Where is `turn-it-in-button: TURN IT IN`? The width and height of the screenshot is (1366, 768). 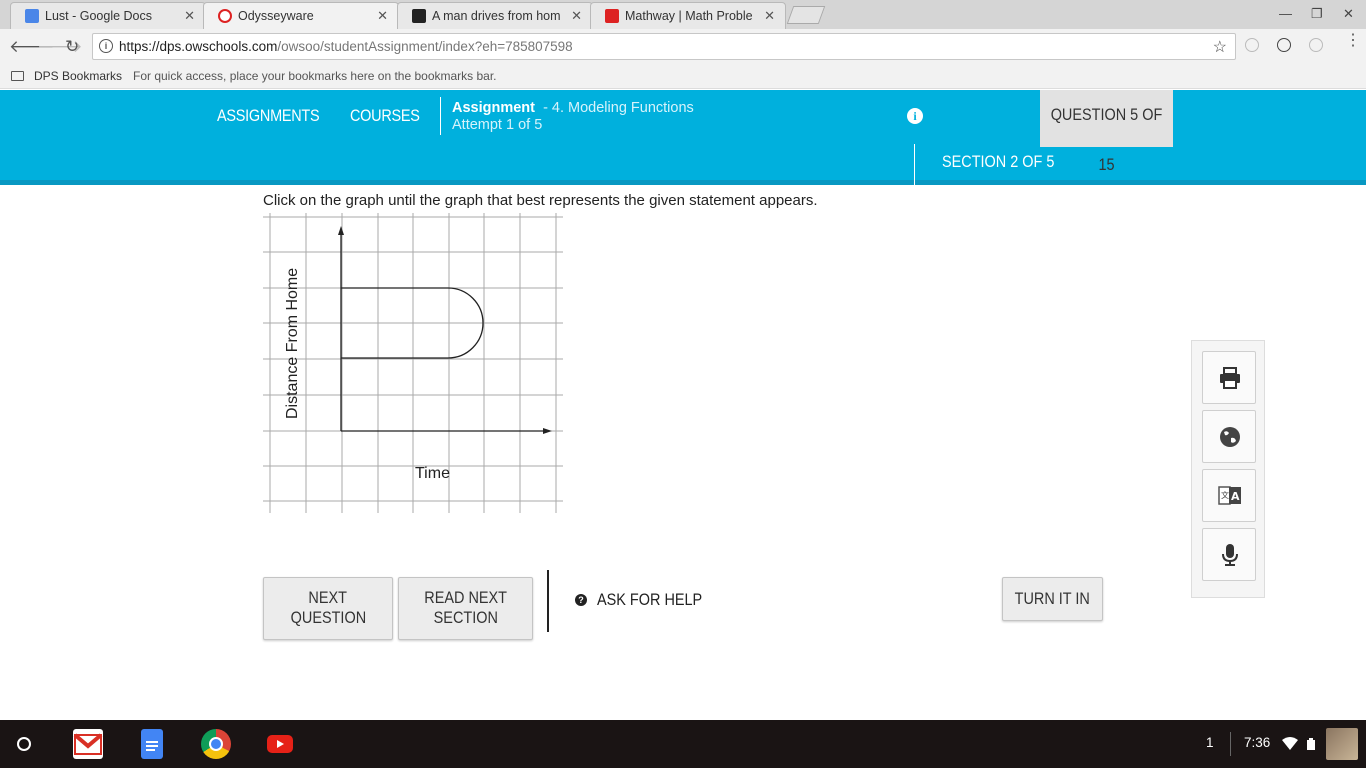
turn-it-in-button: TURN IT IN is located at coordinates (1052, 599).